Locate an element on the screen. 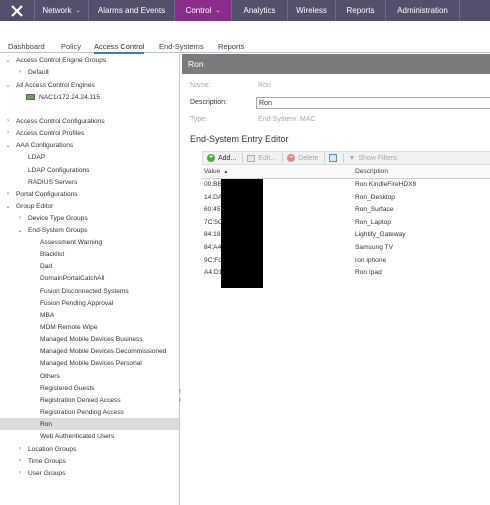  tree-node-ldap-configurations: LDAP Configurations is located at coordinates (58, 170).